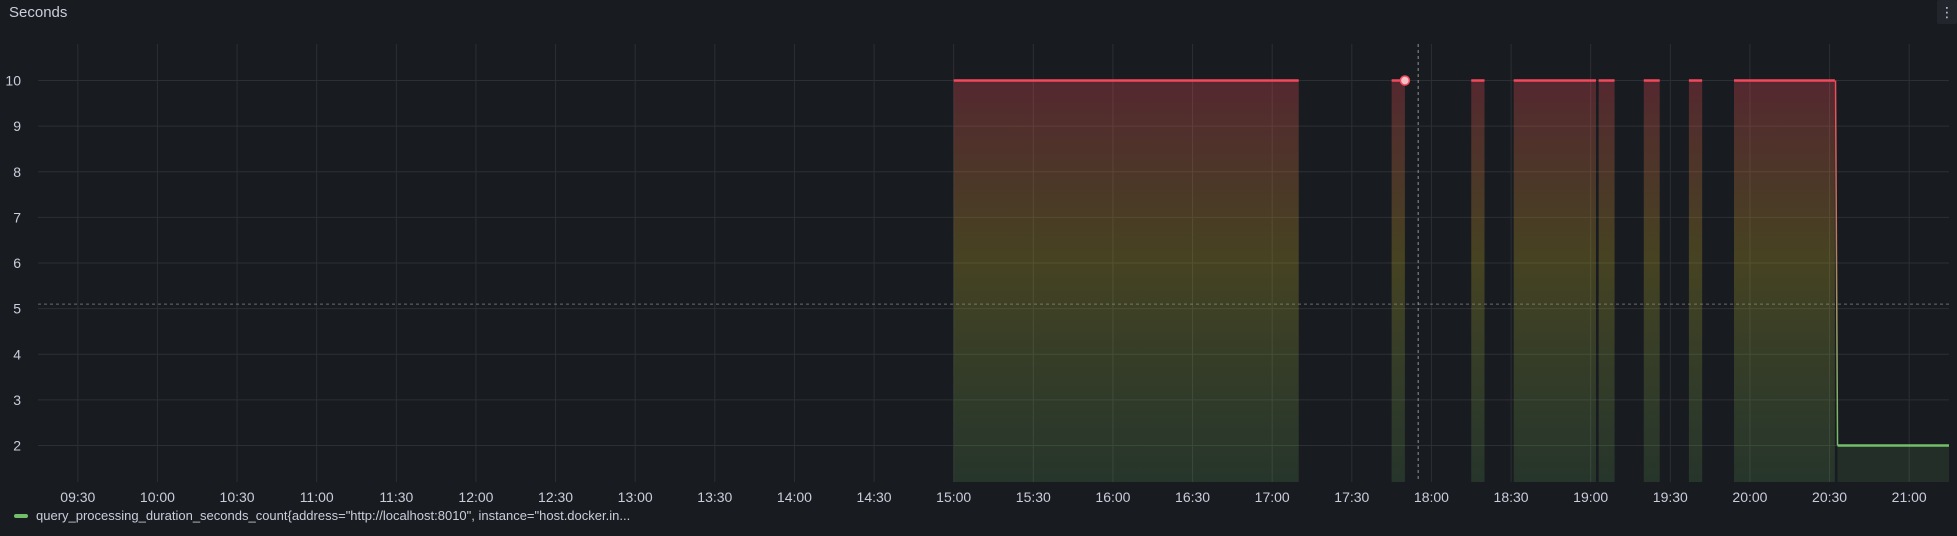 This screenshot has width=1957, height=536. I want to click on y-tick-label: 3, so click(17, 400).